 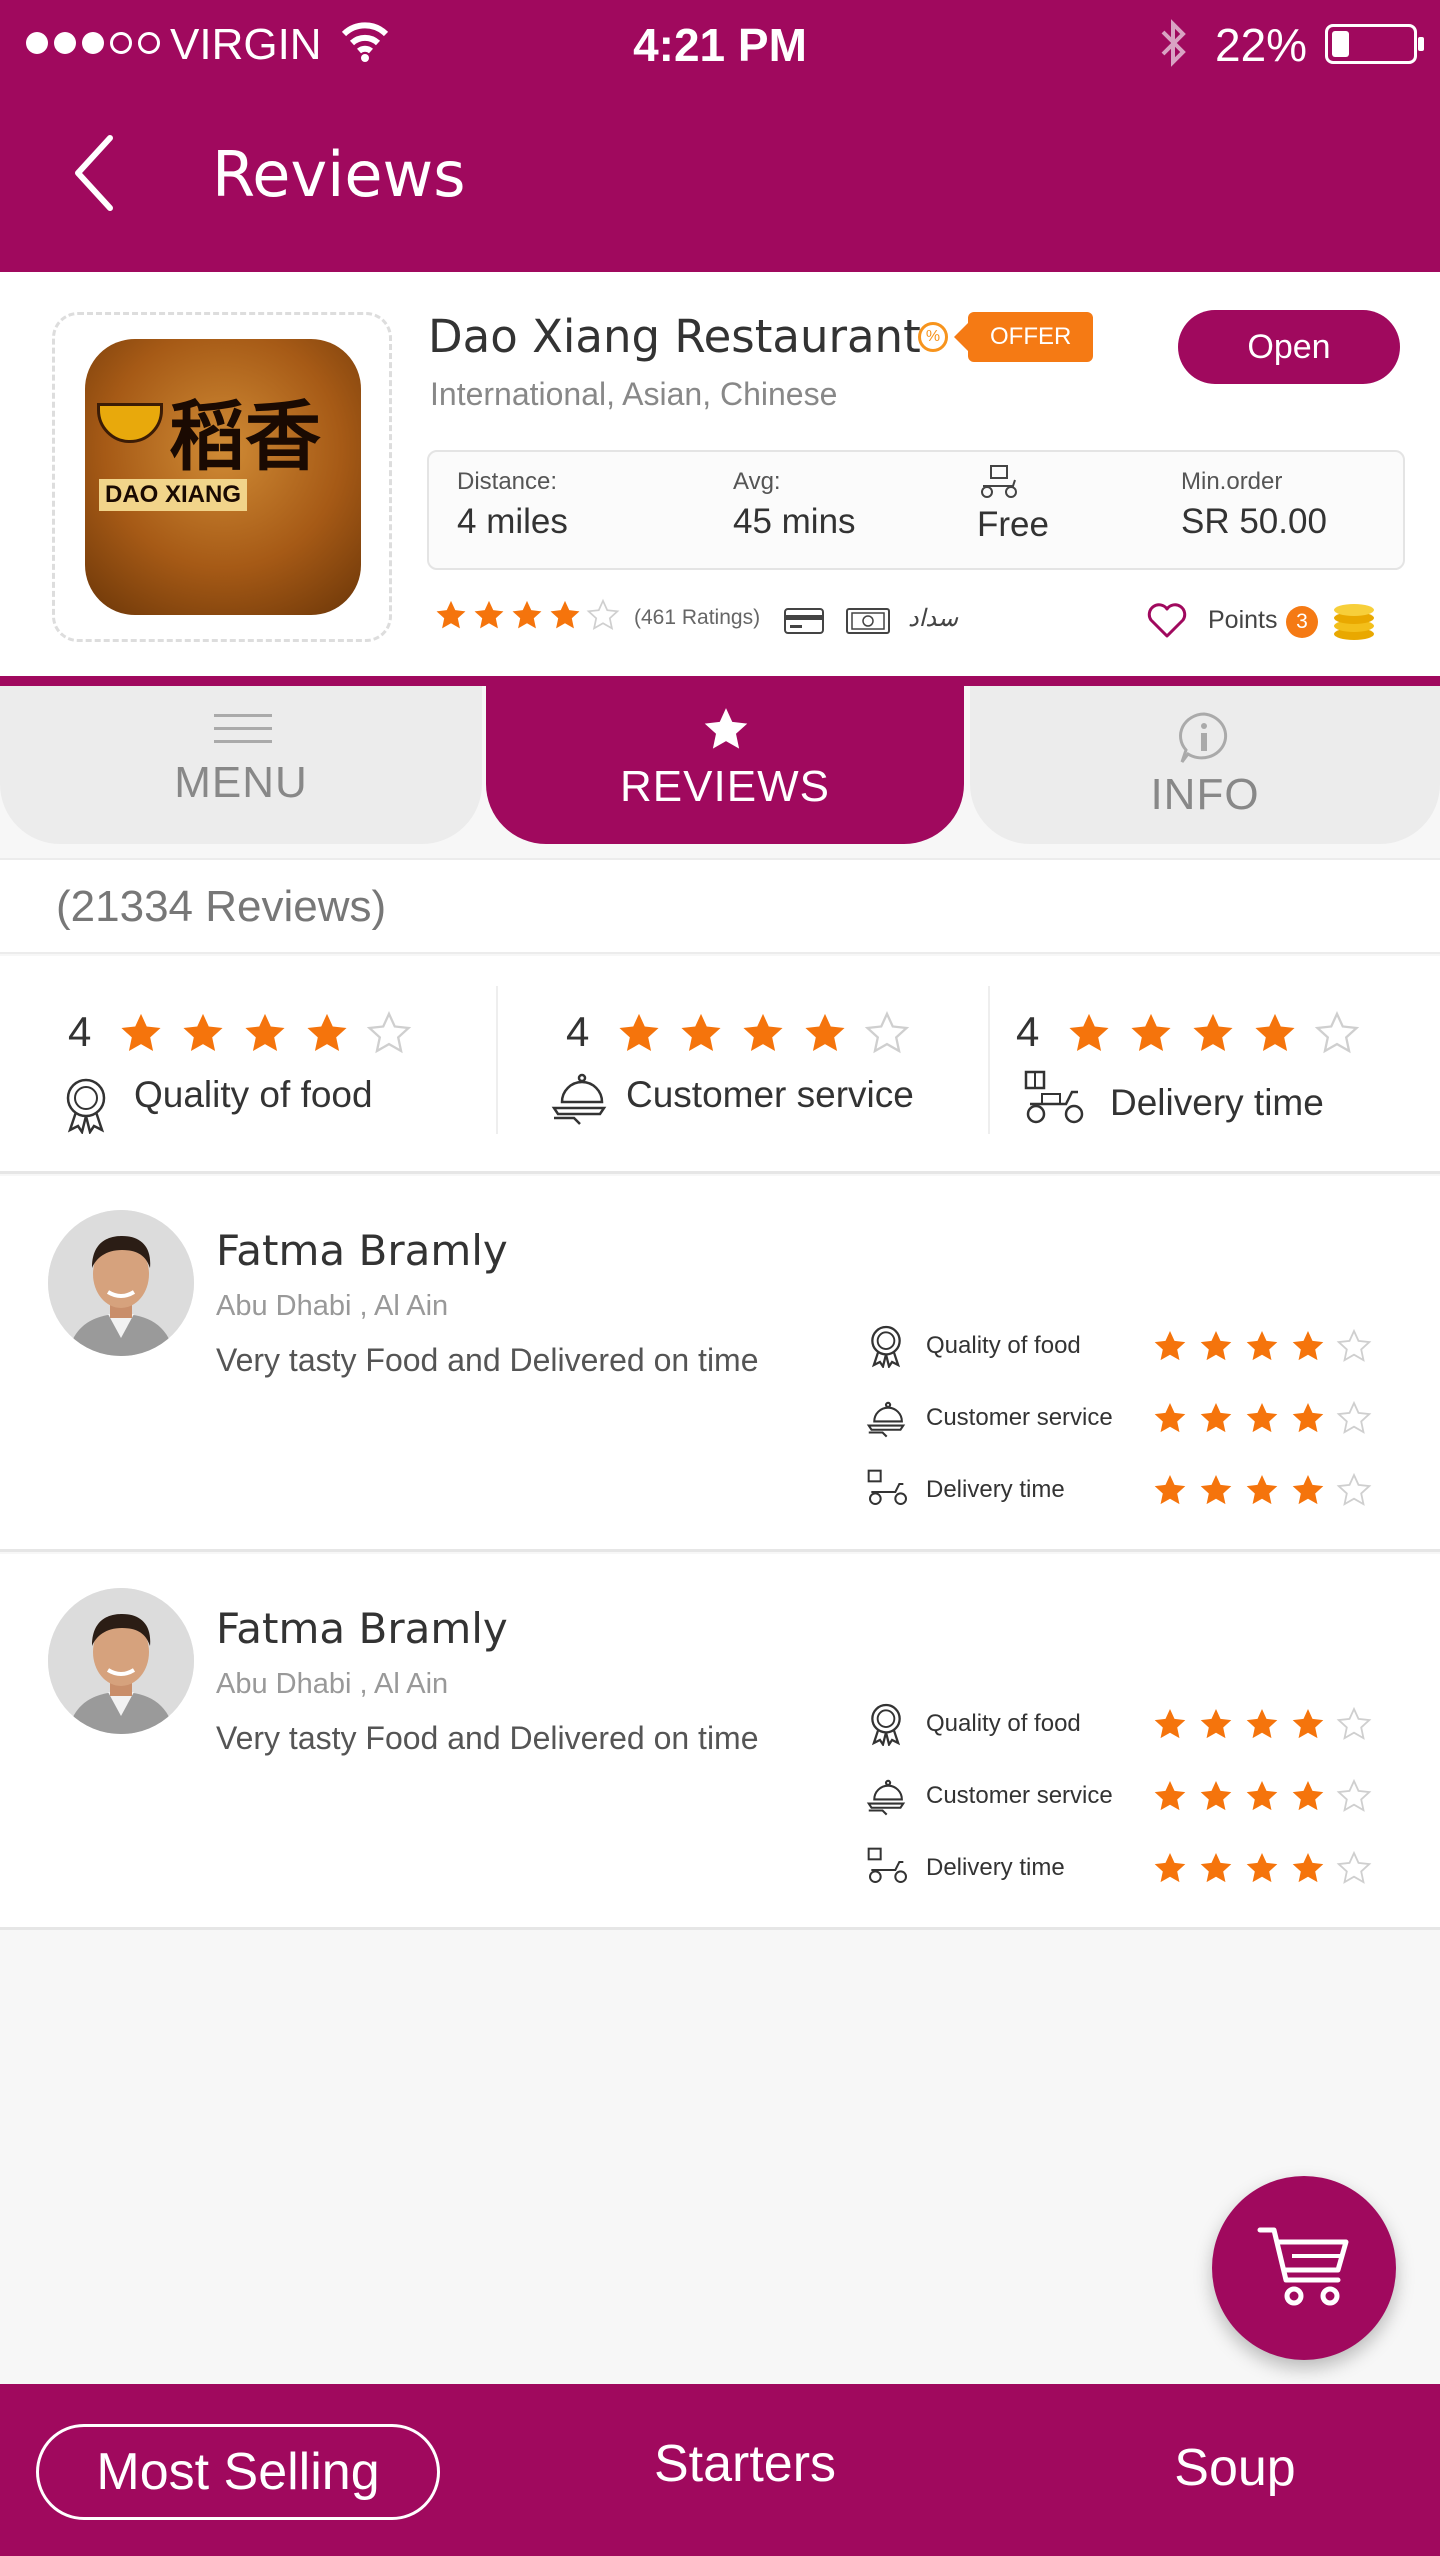 I want to click on cloche-icon, so click(x=886, y=1420).